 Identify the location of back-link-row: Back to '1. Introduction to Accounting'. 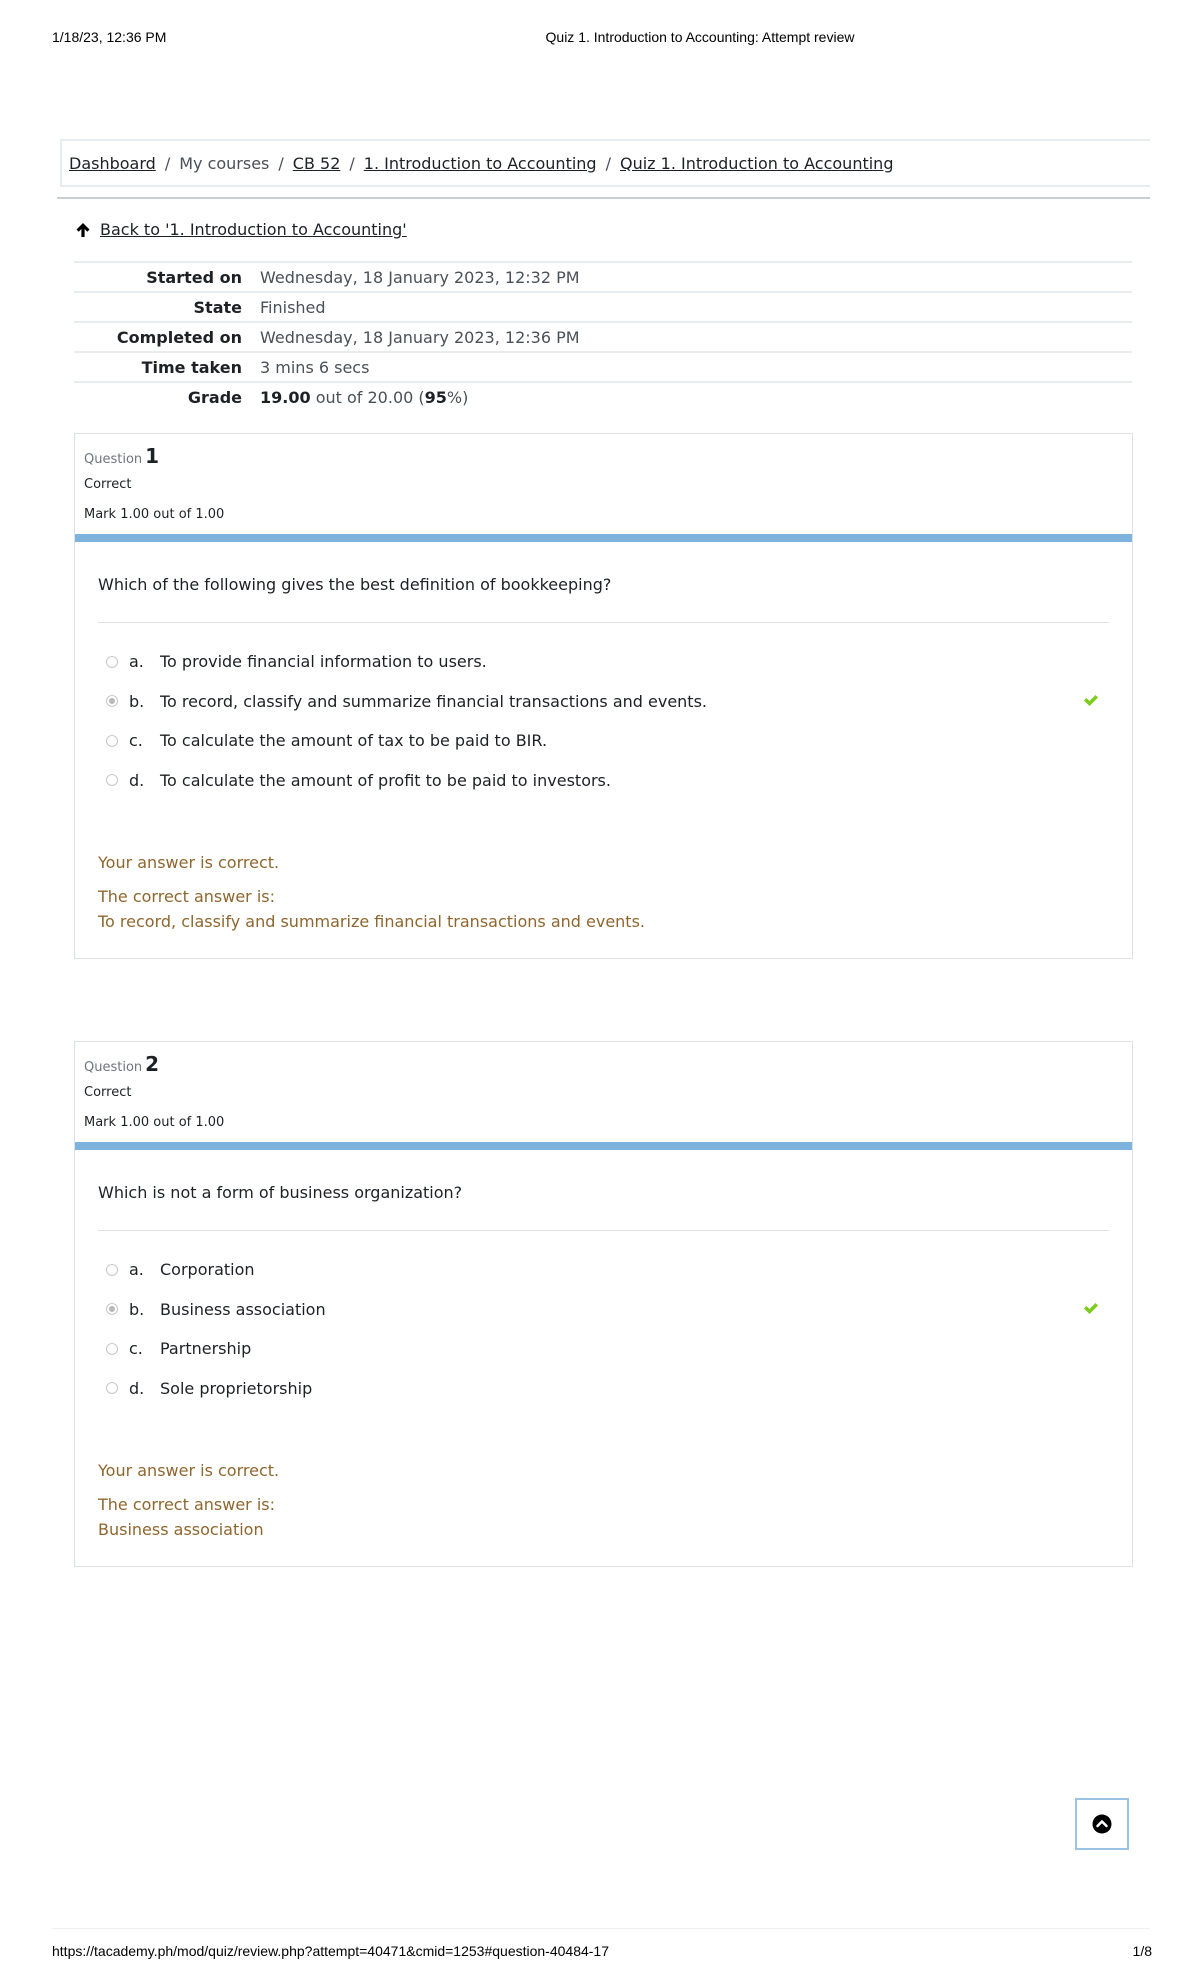
(241, 229).